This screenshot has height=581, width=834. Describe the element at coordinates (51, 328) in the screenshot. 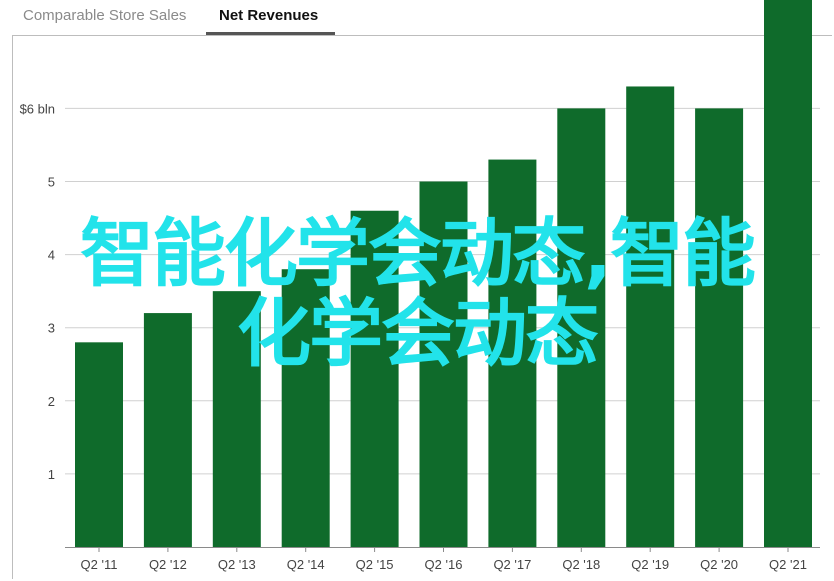

I see `y-tick-label: 3` at that location.